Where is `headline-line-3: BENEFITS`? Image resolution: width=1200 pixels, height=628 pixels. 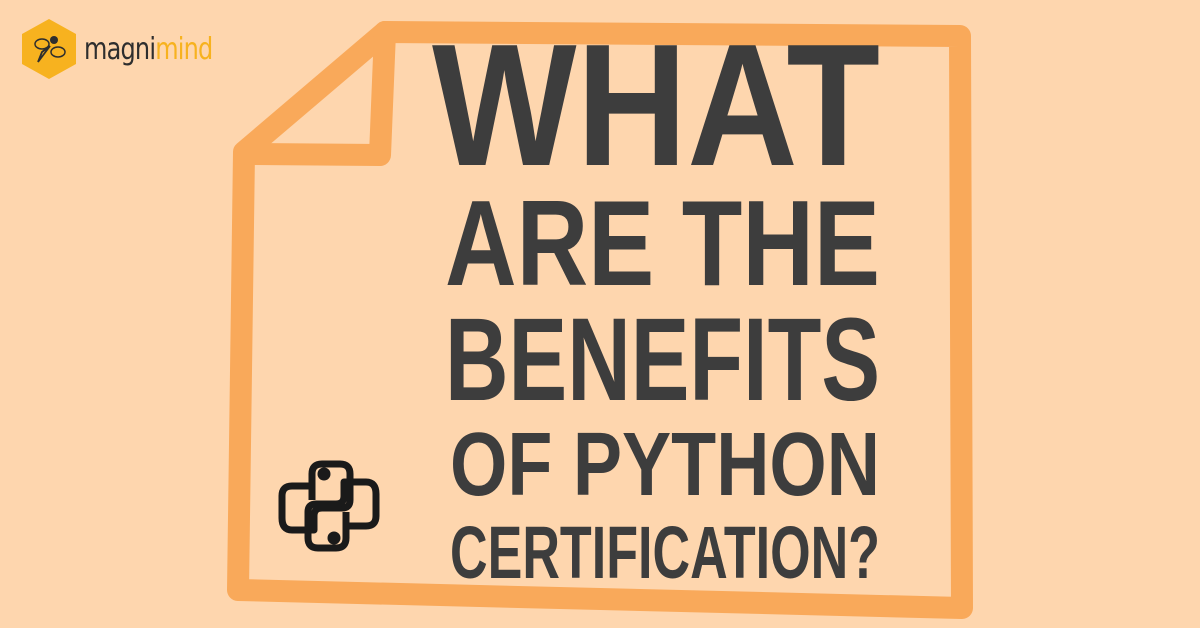 headline-line-3: BENEFITS is located at coordinates (662, 360).